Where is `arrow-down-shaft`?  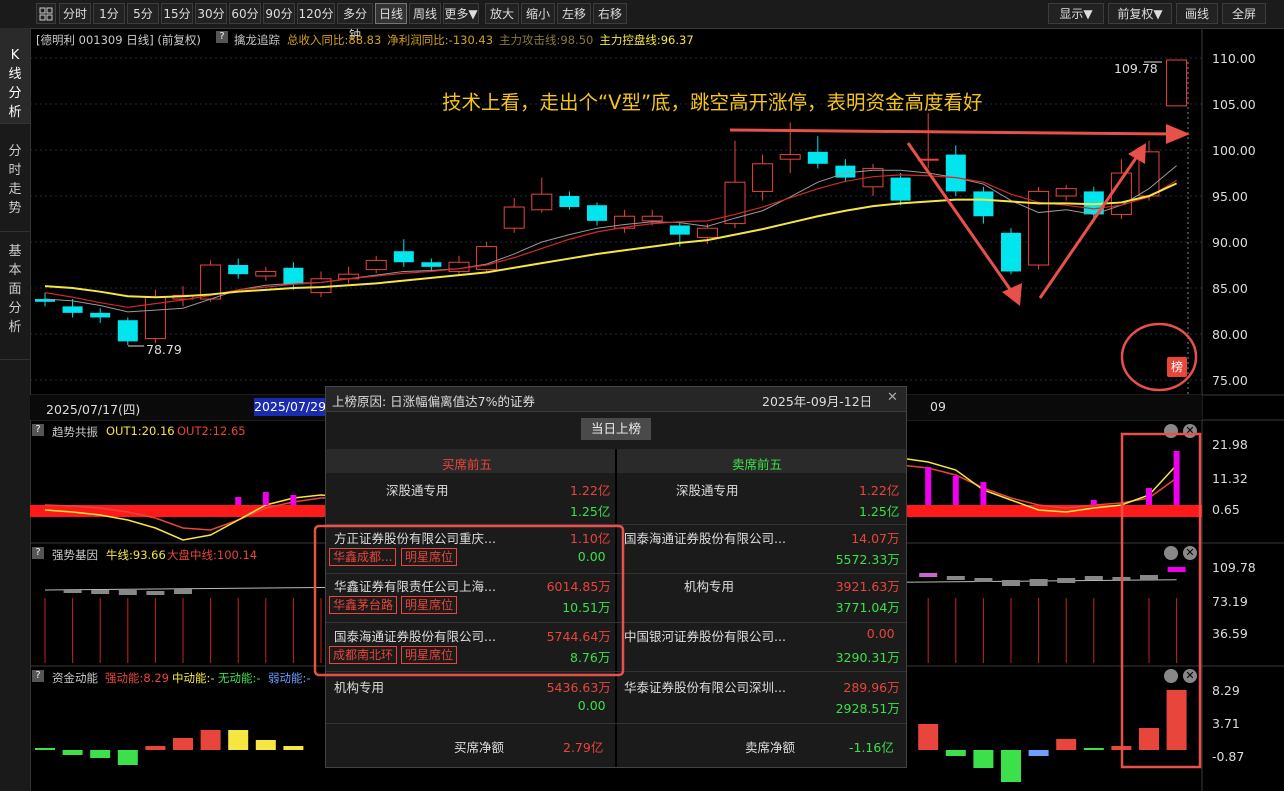
arrow-down-shaft is located at coordinates (960, 217).